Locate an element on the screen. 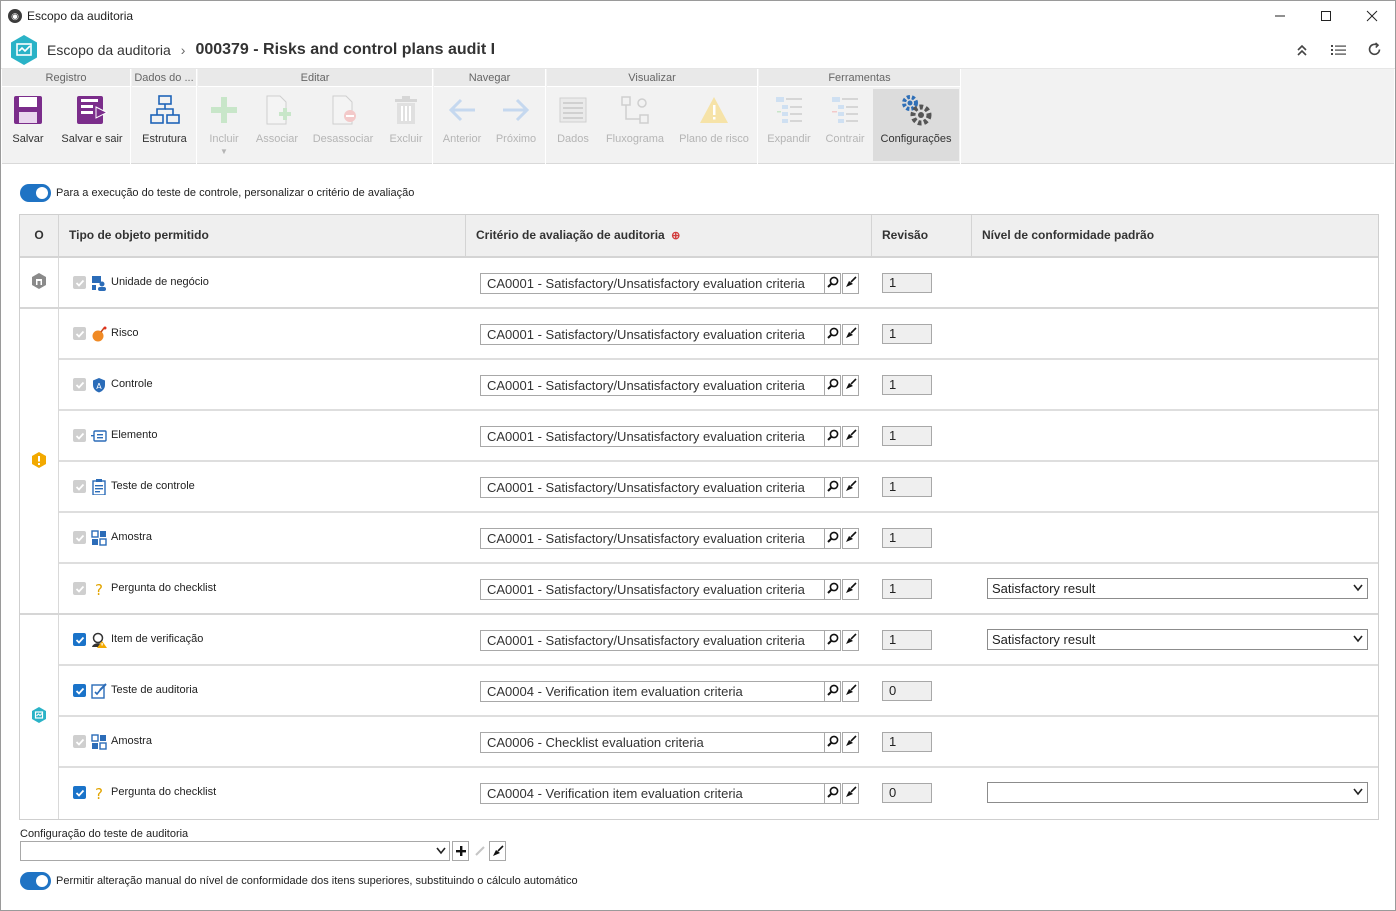  app-icon: ◉ is located at coordinates (15, 16).